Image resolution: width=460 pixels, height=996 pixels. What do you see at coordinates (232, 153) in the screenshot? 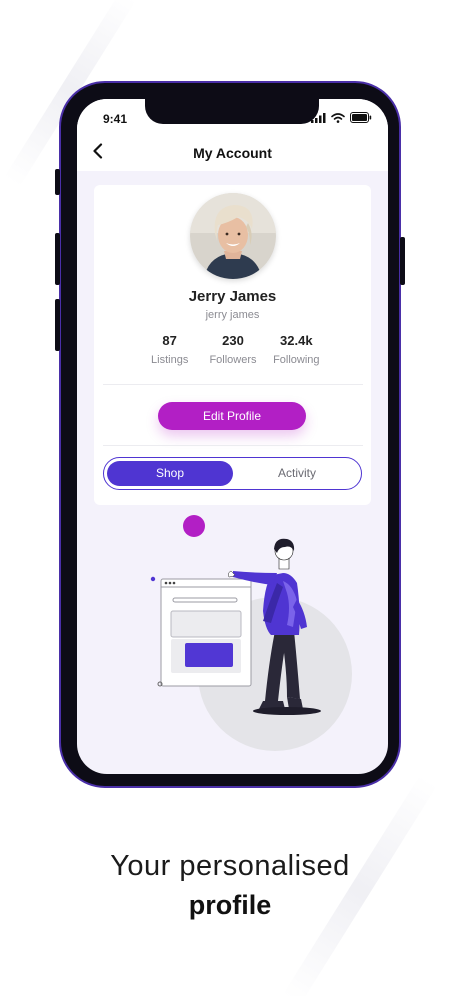
I see `page-title: My Account` at bounding box center [232, 153].